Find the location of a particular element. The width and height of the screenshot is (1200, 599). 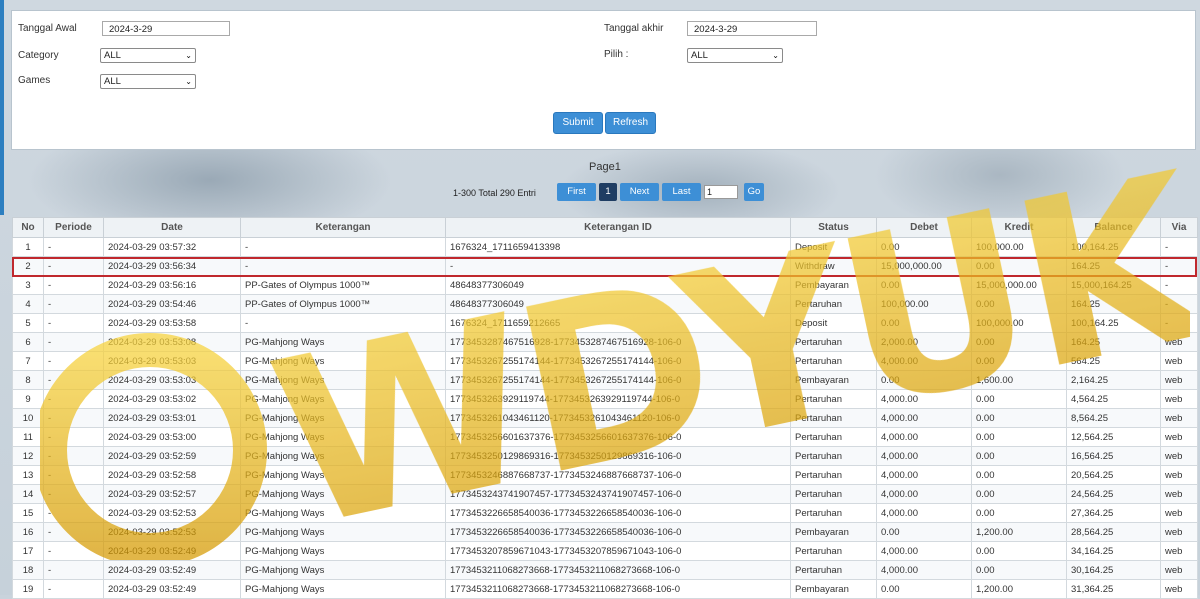

current-page-button: 1 is located at coordinates (608, 192).